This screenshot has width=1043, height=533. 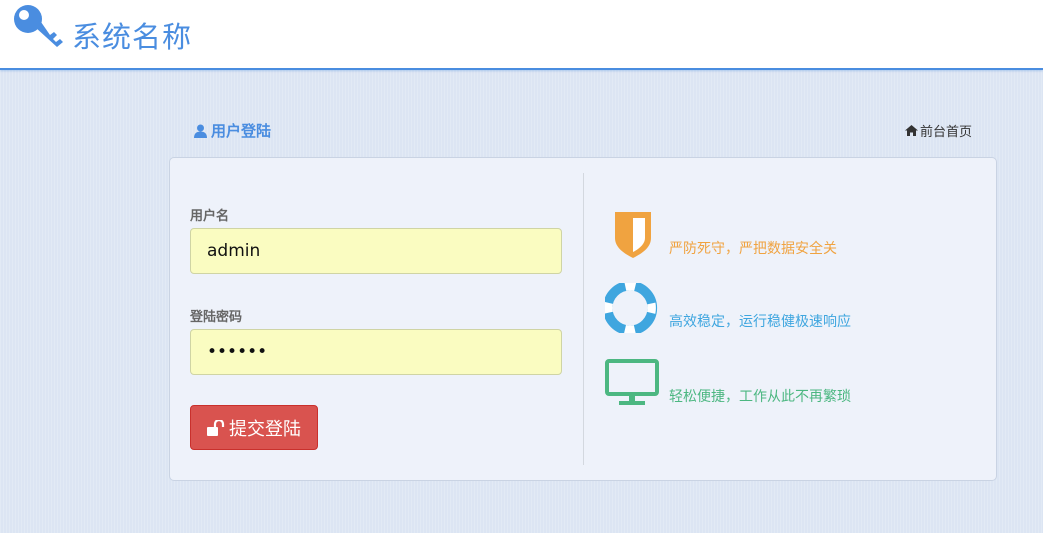 I want to click on user-icon, so click(x=200, y=131).